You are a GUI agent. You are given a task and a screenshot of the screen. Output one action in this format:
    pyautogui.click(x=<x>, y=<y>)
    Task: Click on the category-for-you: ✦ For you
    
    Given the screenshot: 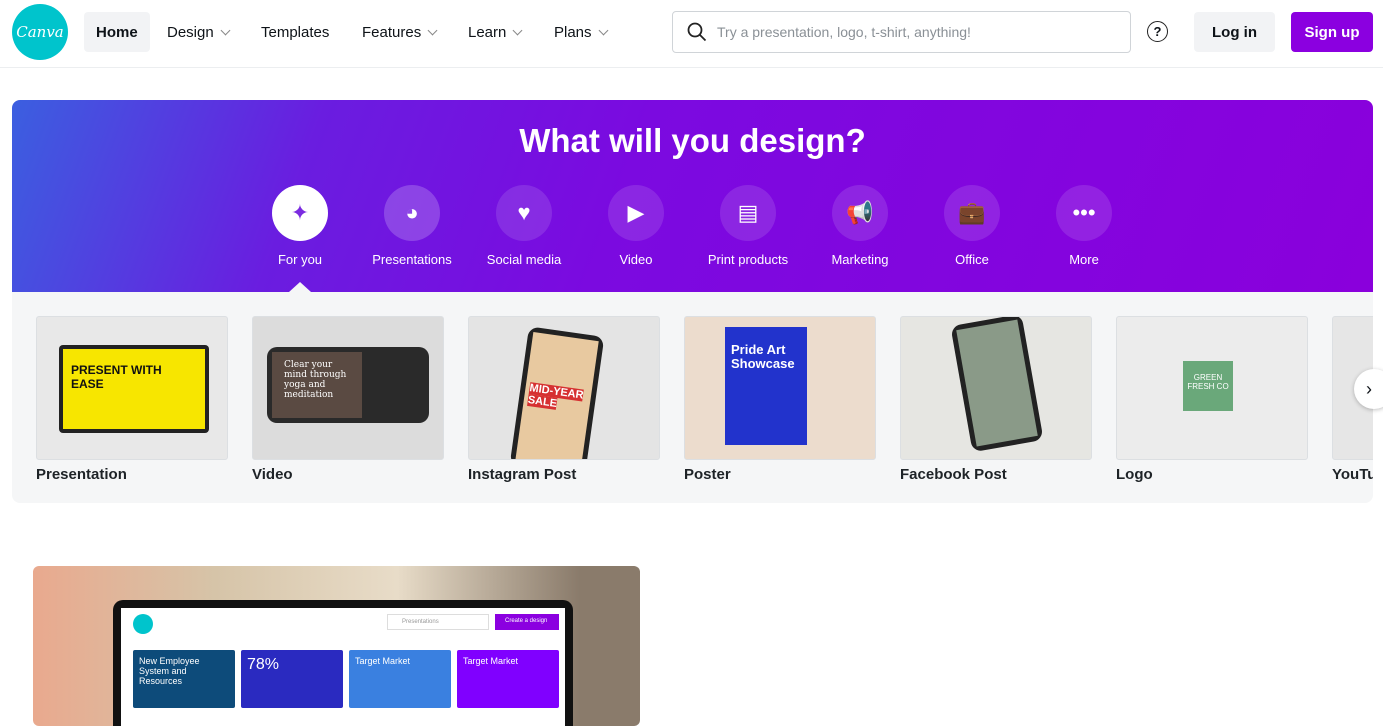 What is the action you would take?
    pyautogui.click(x=300, y=226)
    